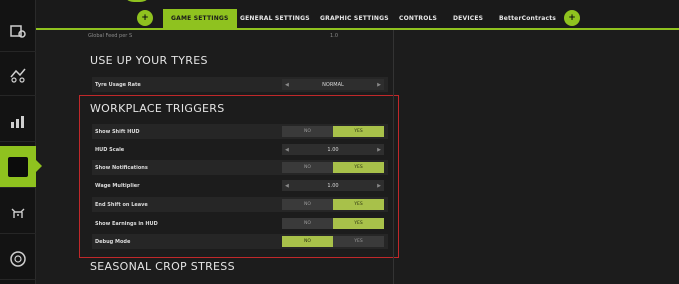 The image size is (679, 284). Describe the element at coordinates (527, 18) in the screenshot. I see `tab-bettercontracts: BetterContracts` at that location.